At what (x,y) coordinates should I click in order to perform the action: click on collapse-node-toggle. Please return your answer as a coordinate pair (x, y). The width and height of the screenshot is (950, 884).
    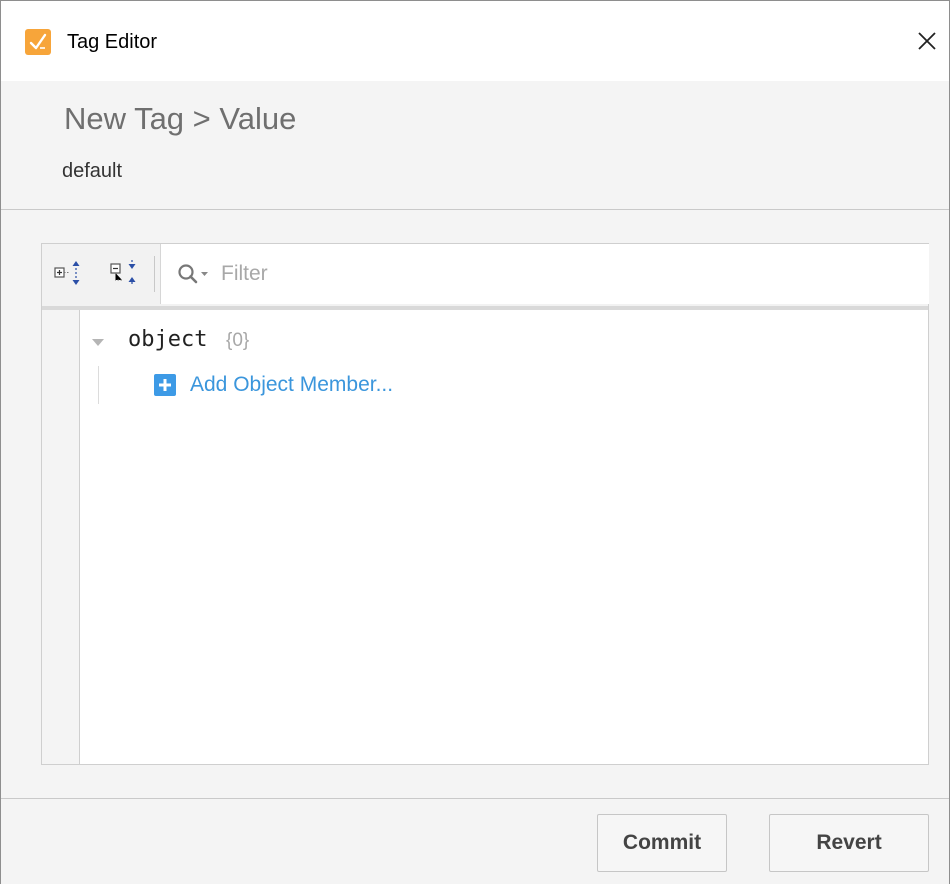
    Looking at the image, I should click on (98, 340).